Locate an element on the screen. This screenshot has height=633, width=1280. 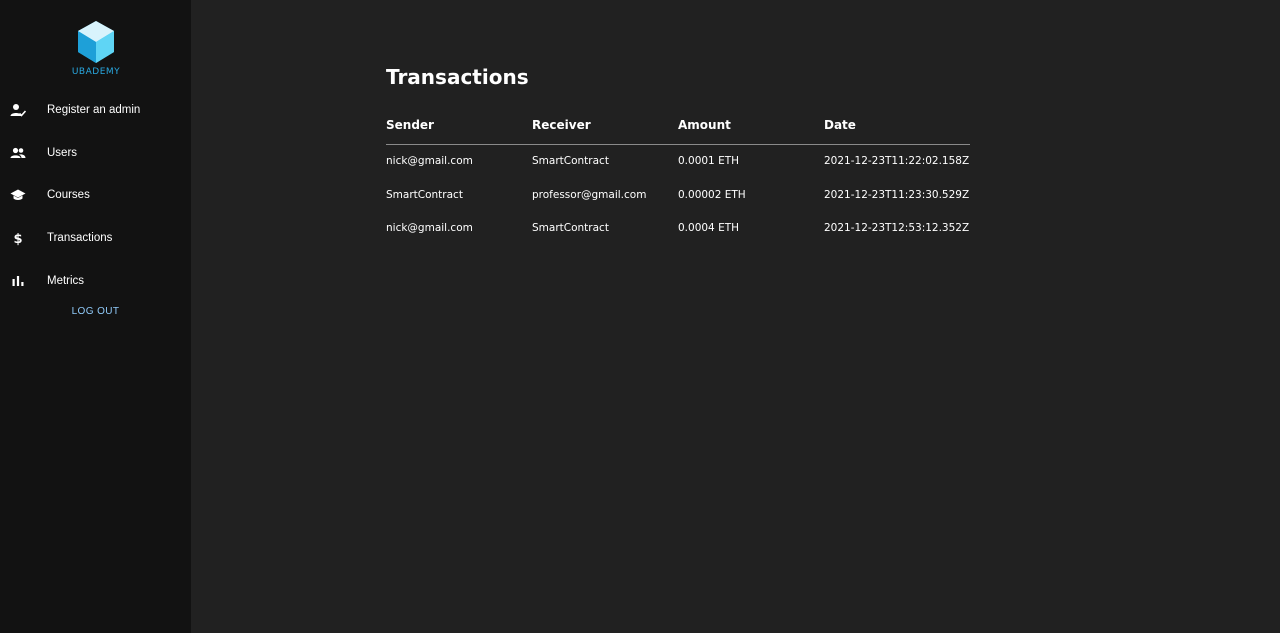
graduation-cap-icon is located at coordinates (18, 195).